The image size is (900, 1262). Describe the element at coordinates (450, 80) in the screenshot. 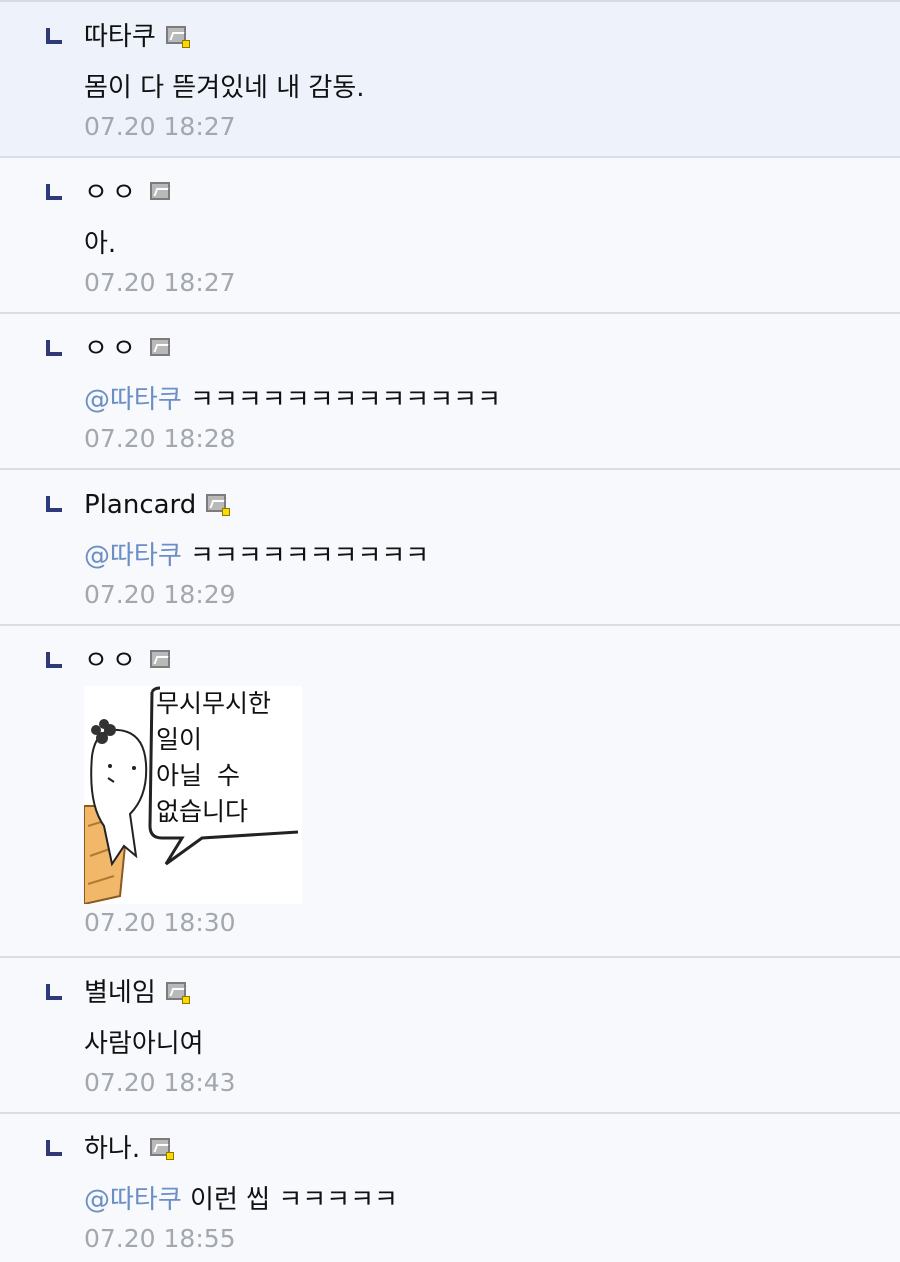

I see `comment-item: 따타쿠 몸이 다 뜯겨있네 내 감동. 07.20 18:27` at that location.